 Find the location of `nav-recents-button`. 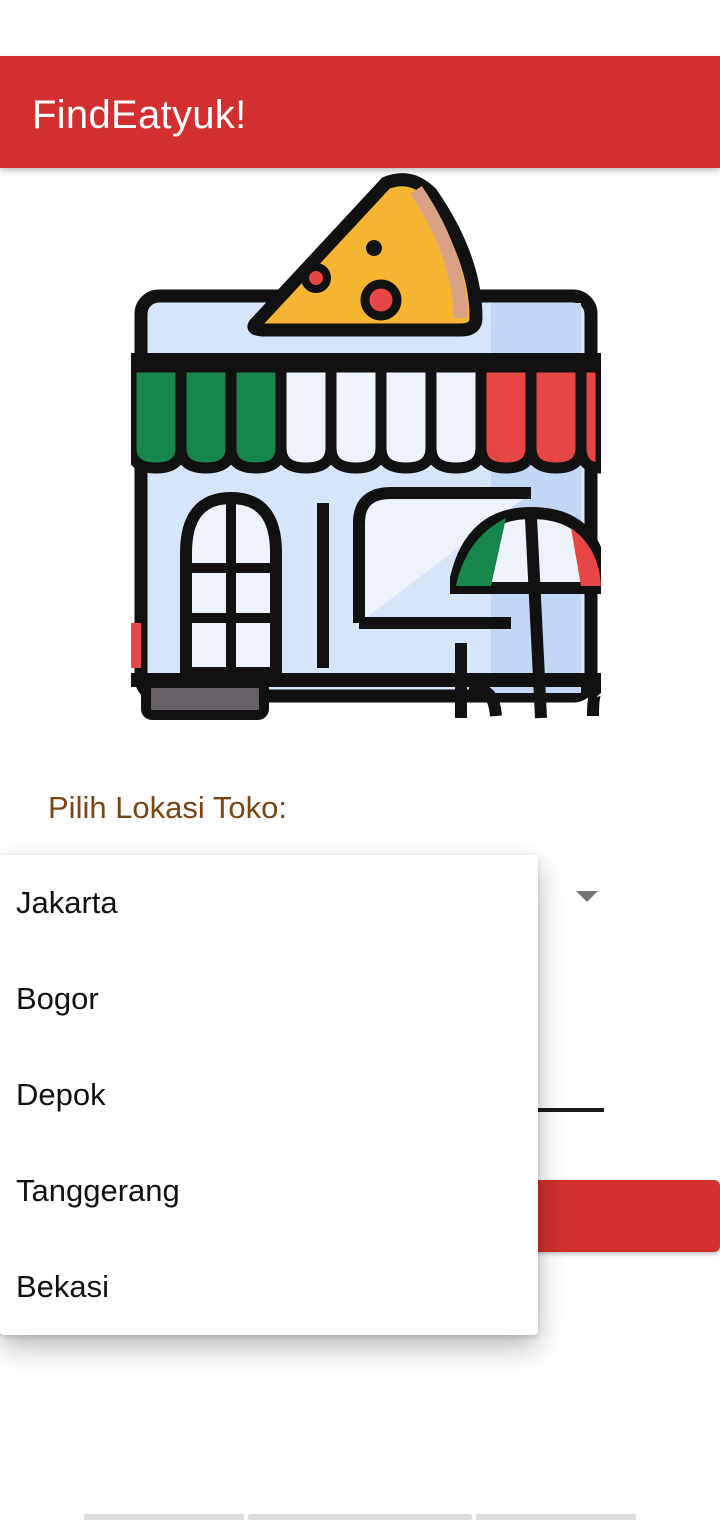

nav-recents-button is located at coordinates (556, 1517).